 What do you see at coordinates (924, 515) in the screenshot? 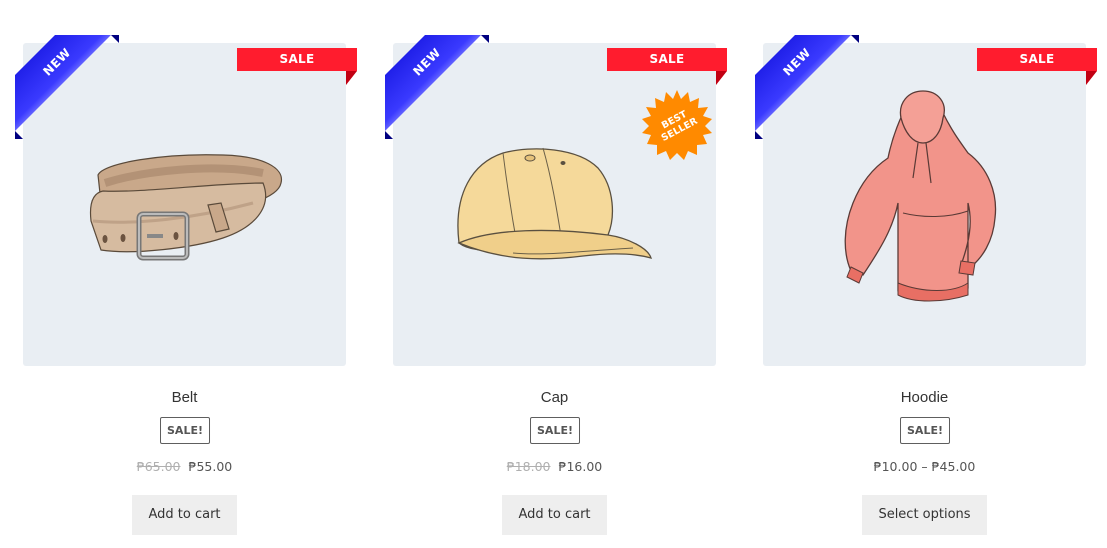
I see `select-options-button: Select options` at bounding box center [924, 515].